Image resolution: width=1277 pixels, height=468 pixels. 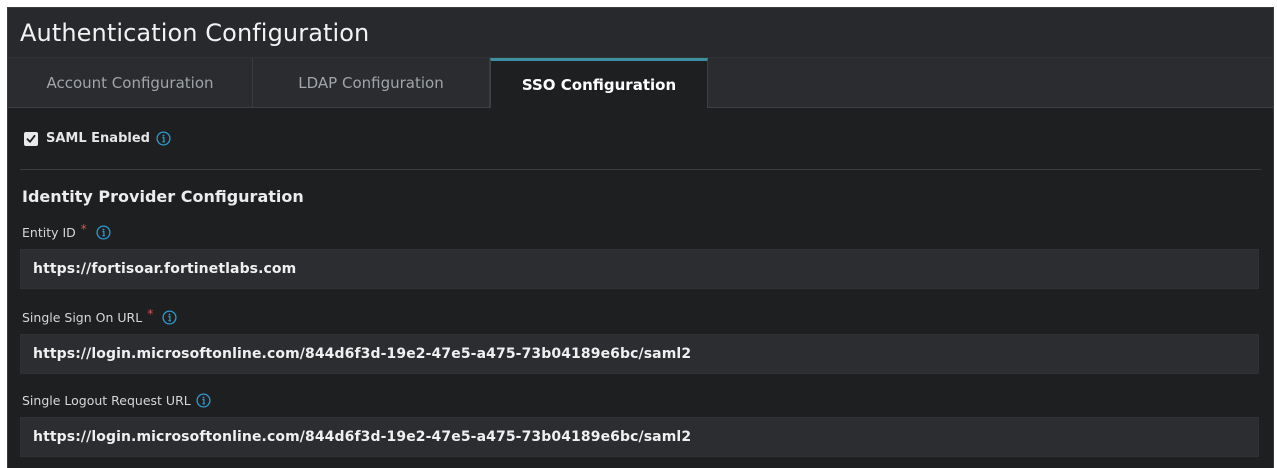 I want to click on tab-account-configuration: Account Configuration, so click(x=130, y=82).